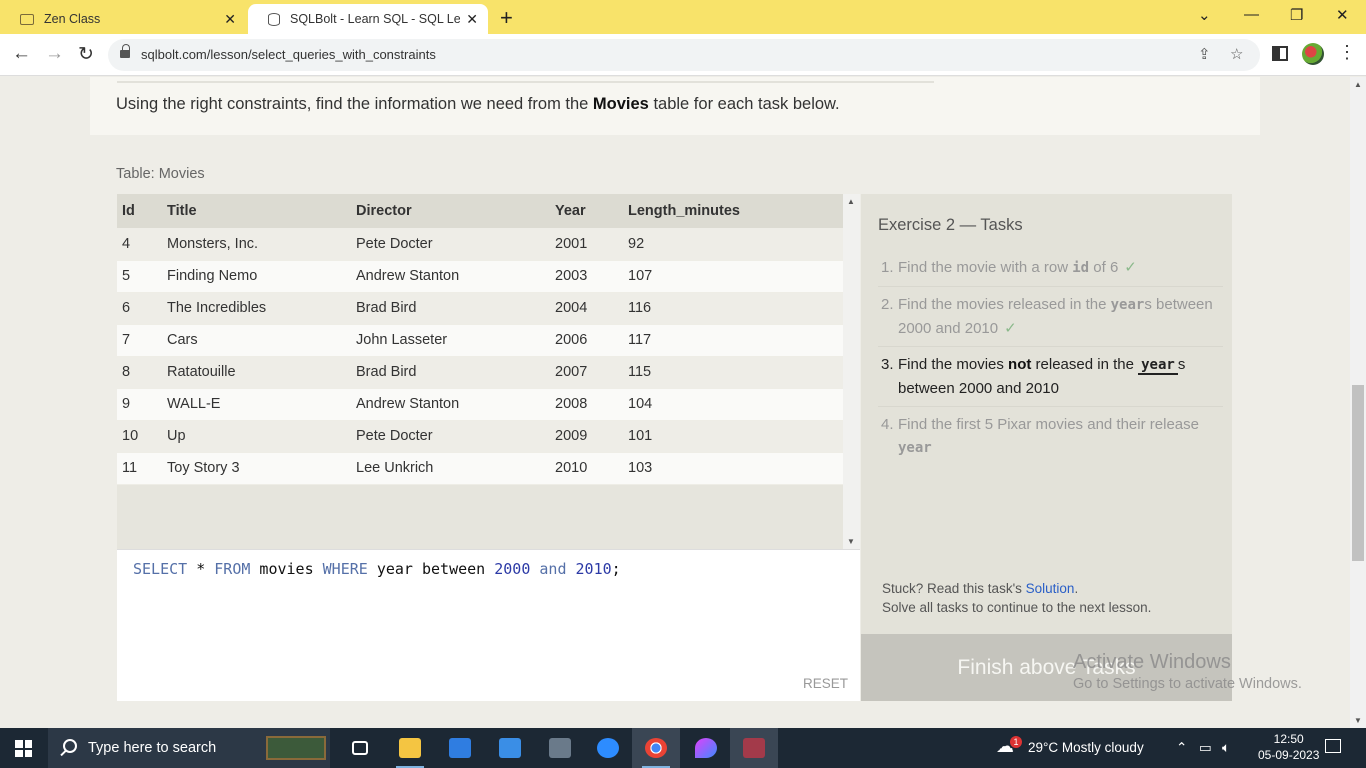 The image size is (1366, 768). What do you see at coordinates (1205, 748) in the screenshot?
I see `battery-icon: ▭` at bounding box center [1205, 748].